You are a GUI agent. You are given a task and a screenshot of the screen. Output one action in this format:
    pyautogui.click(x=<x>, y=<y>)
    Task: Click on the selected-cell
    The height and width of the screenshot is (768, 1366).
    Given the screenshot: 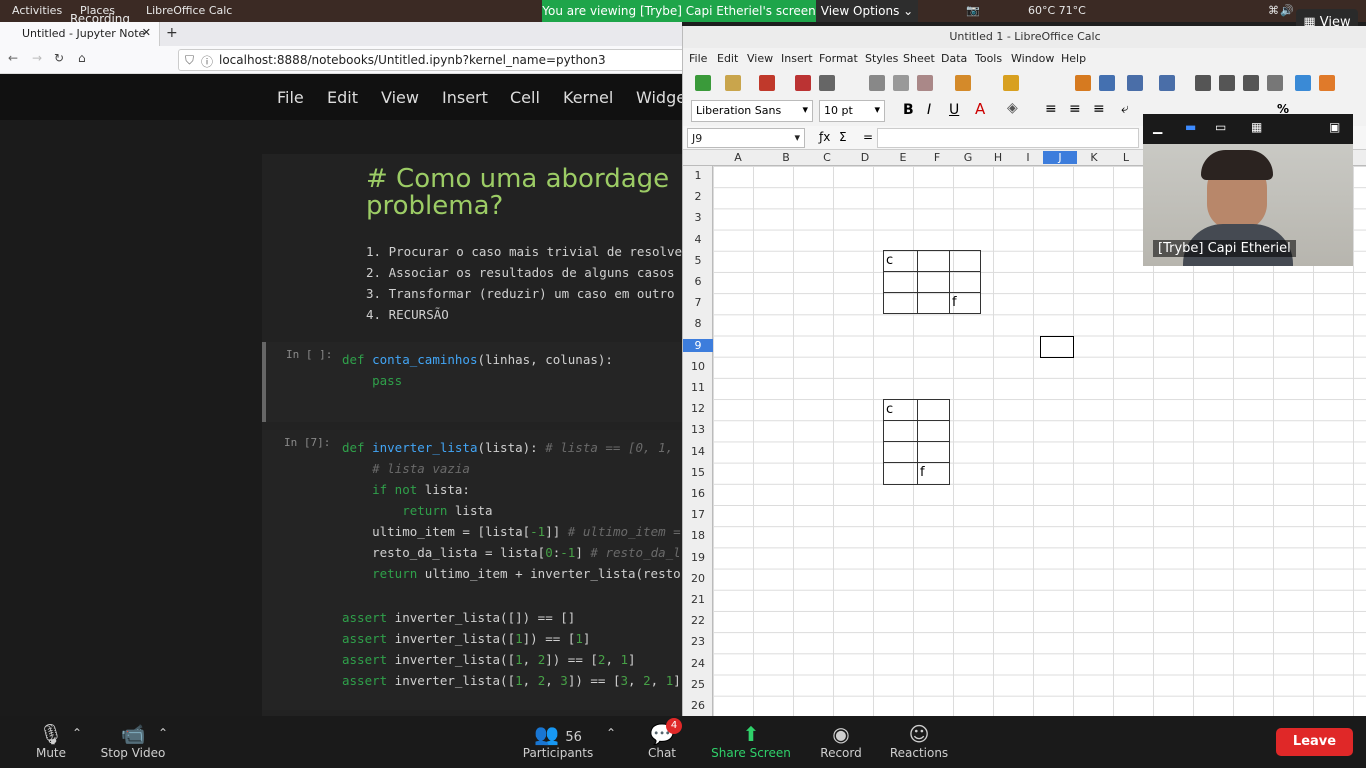 What is the action you would take?
    pyautogui.click(x=1057, y=347)
    